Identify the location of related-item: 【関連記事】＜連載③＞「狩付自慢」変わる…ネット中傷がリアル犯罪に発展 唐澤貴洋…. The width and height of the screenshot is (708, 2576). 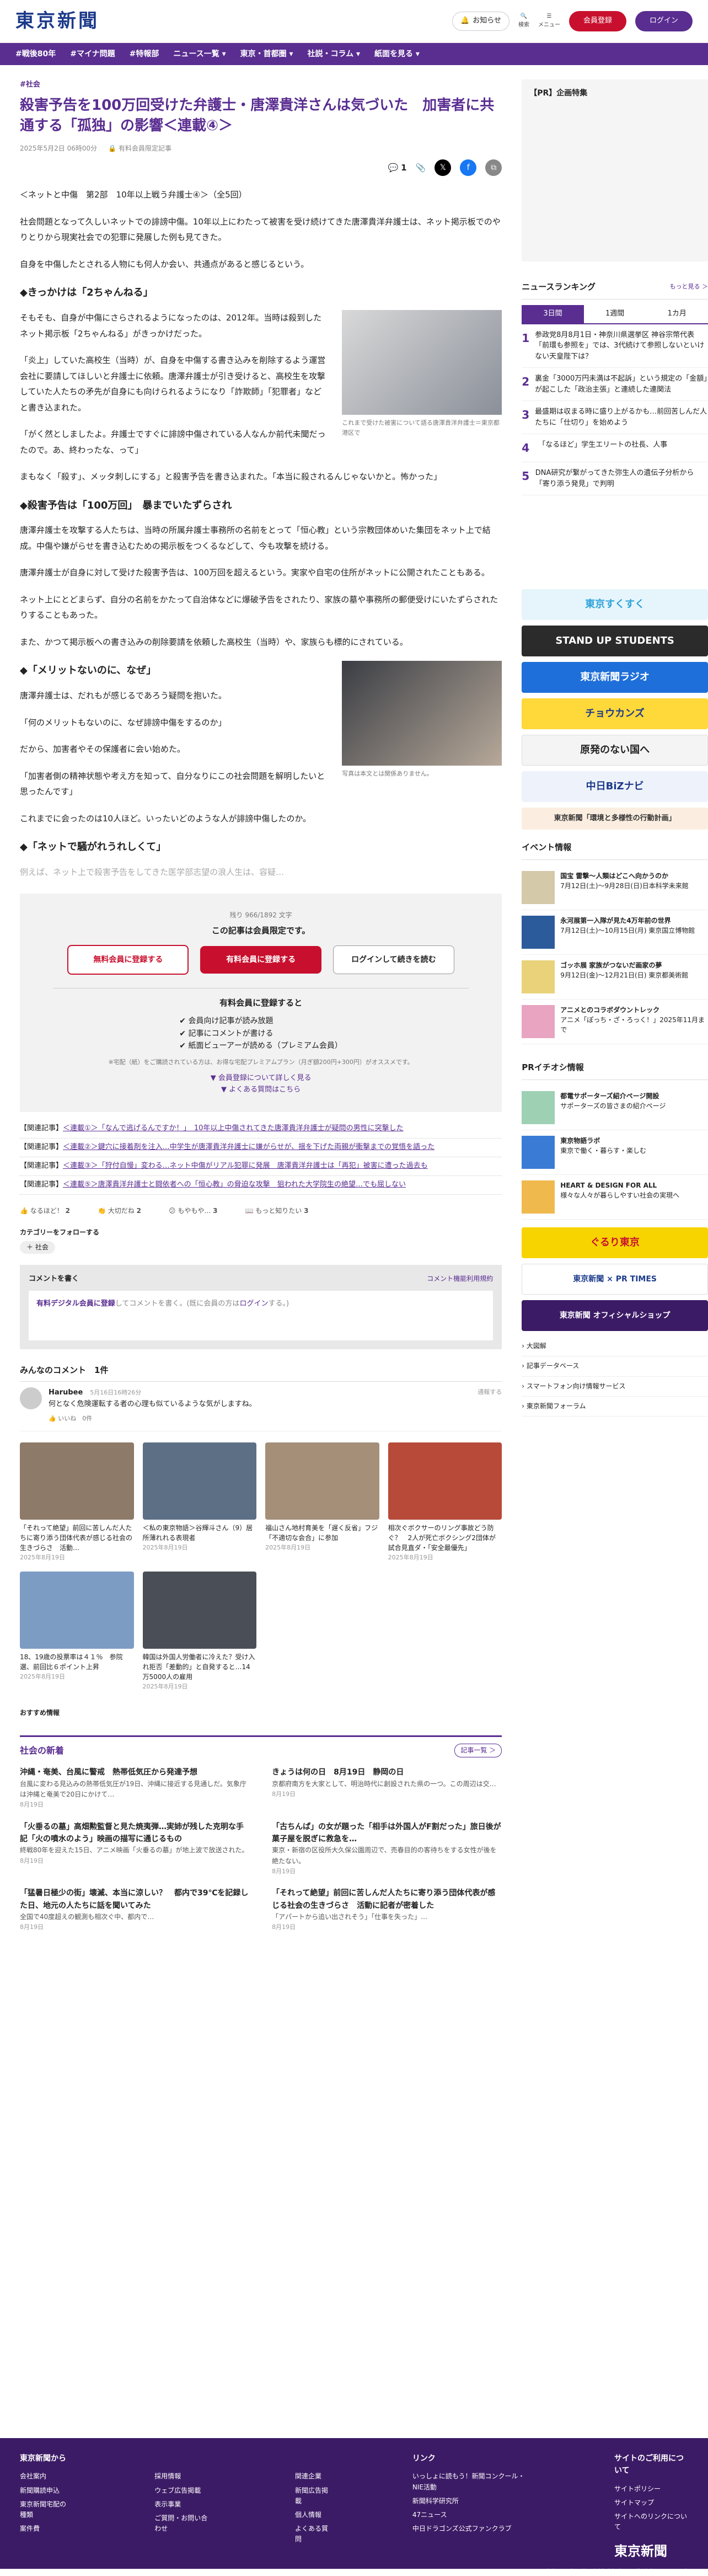
(261, 1166).